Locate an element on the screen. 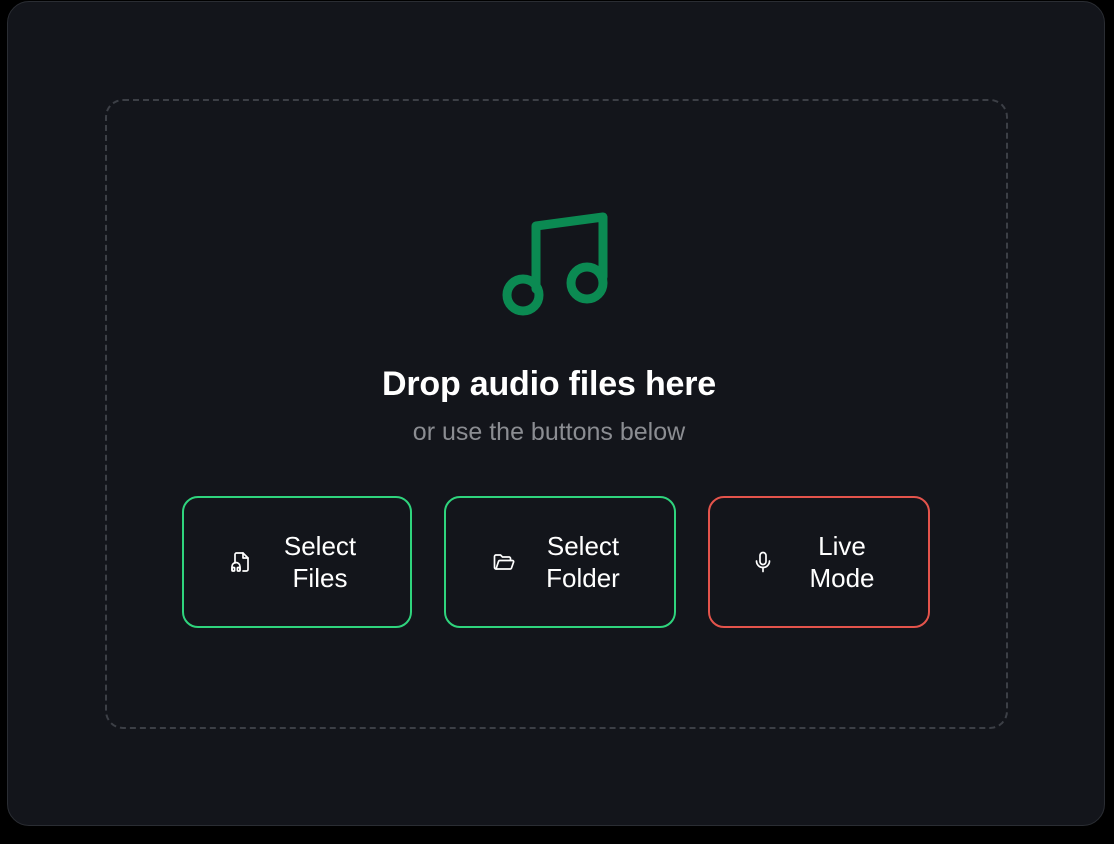  audio-file-icon is located at coordinates (240, 562).